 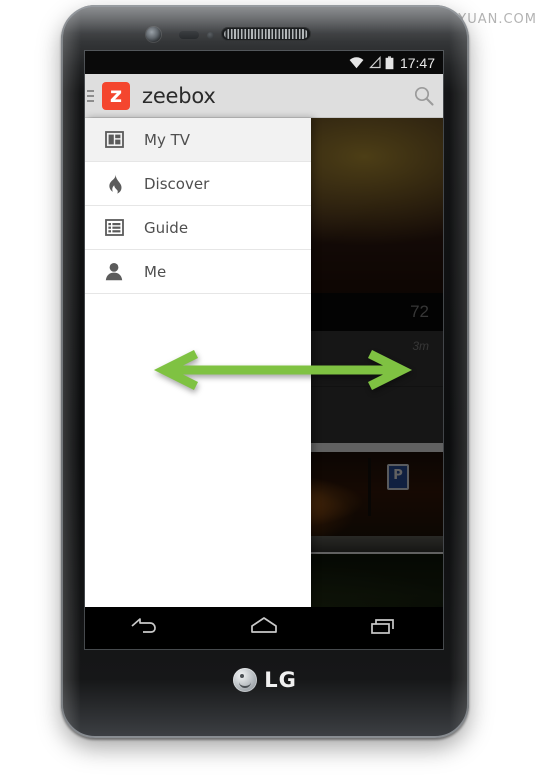 What do you see at coordinates (114, 139) in the screenshot?
I see `dashboard-icon` at bounding box center [114, 139].